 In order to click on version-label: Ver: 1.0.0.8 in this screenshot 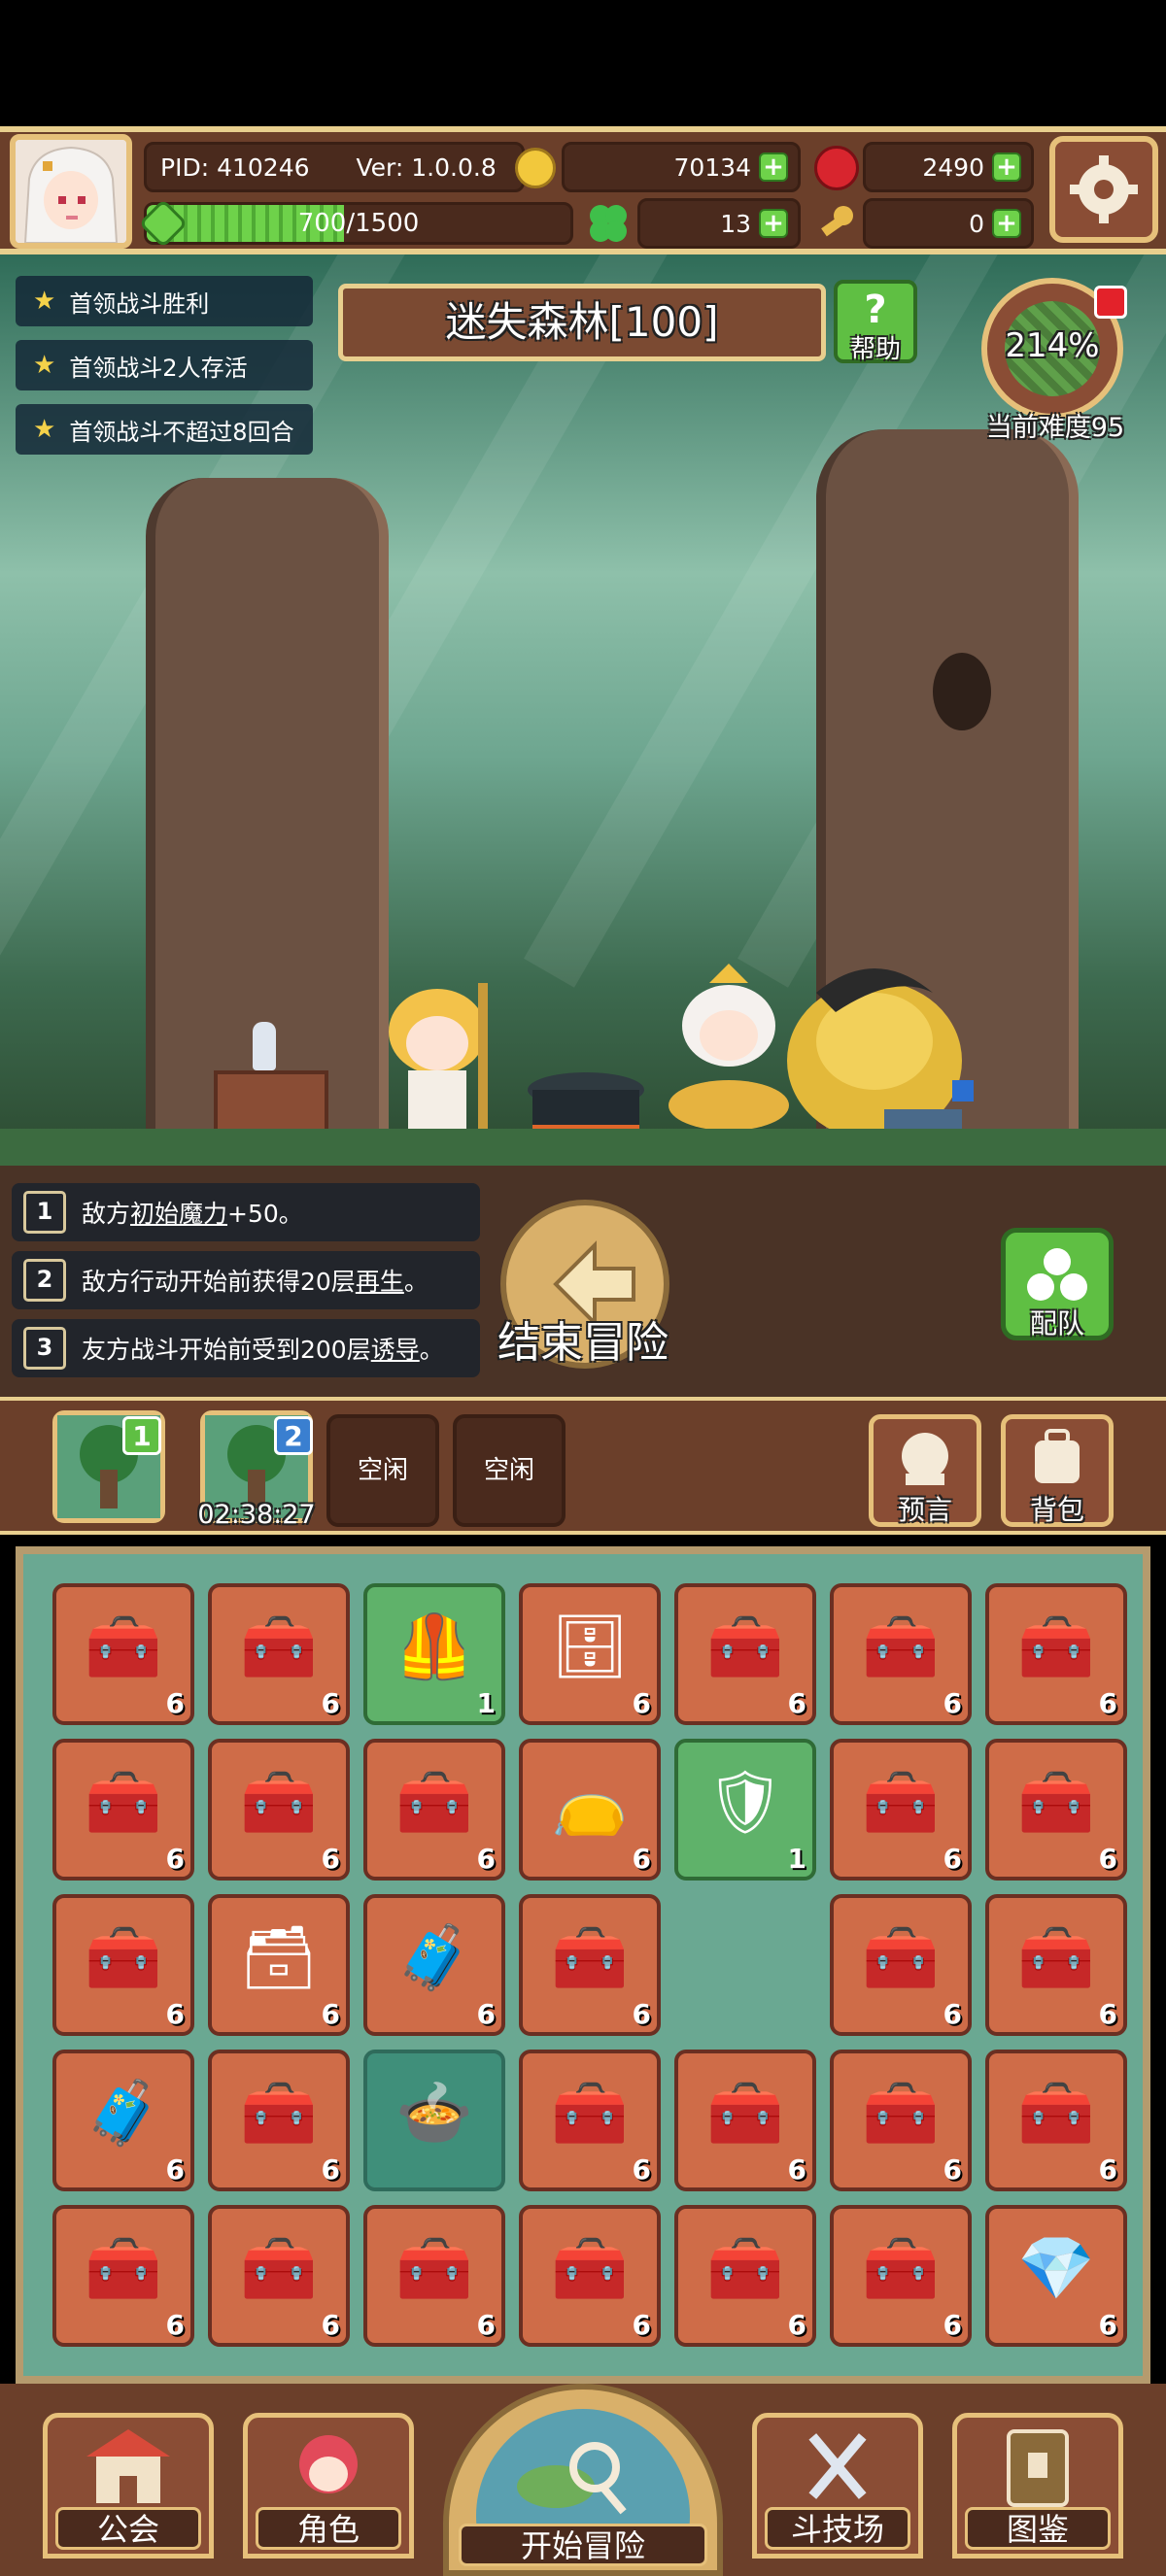, I will do `click(426, 167)`.